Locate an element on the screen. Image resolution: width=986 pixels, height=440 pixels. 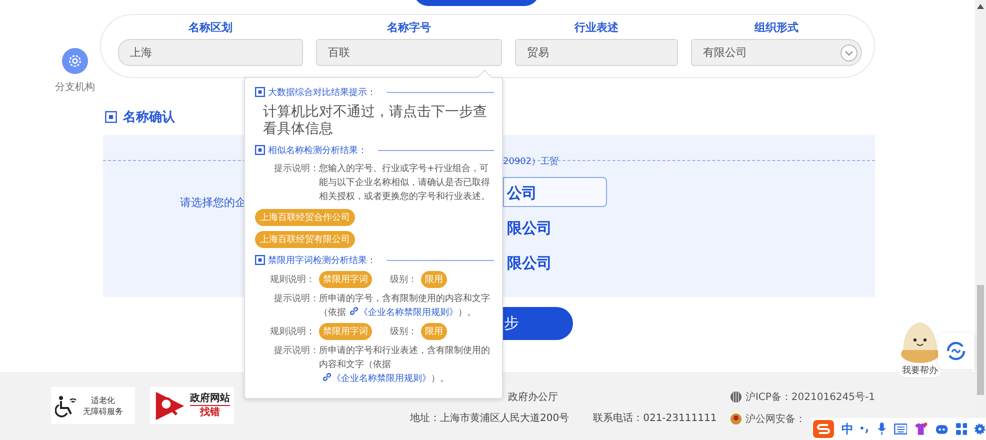
badge-title: 政府网站 is located at coordinates (210, 399).